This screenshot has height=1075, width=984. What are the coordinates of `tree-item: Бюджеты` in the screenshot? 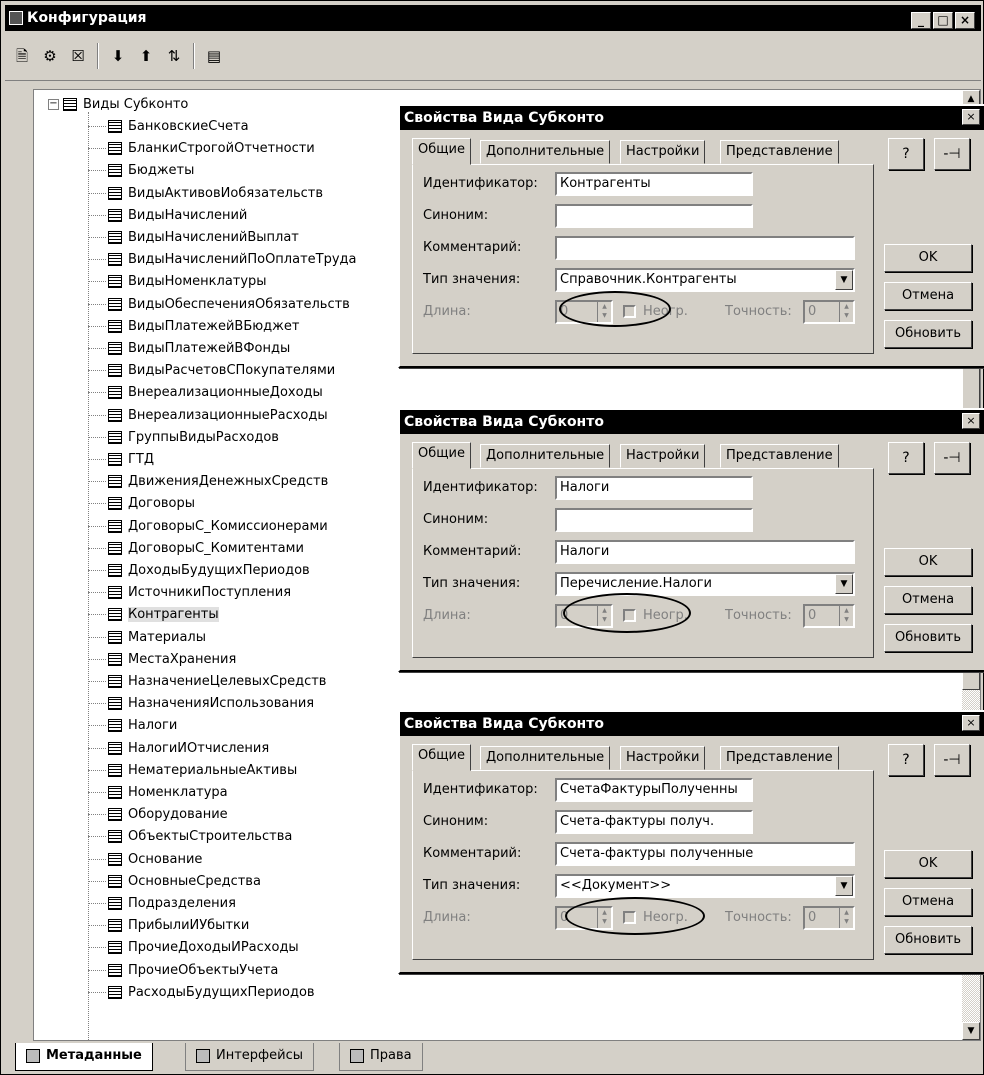 It's located at (141, 171).